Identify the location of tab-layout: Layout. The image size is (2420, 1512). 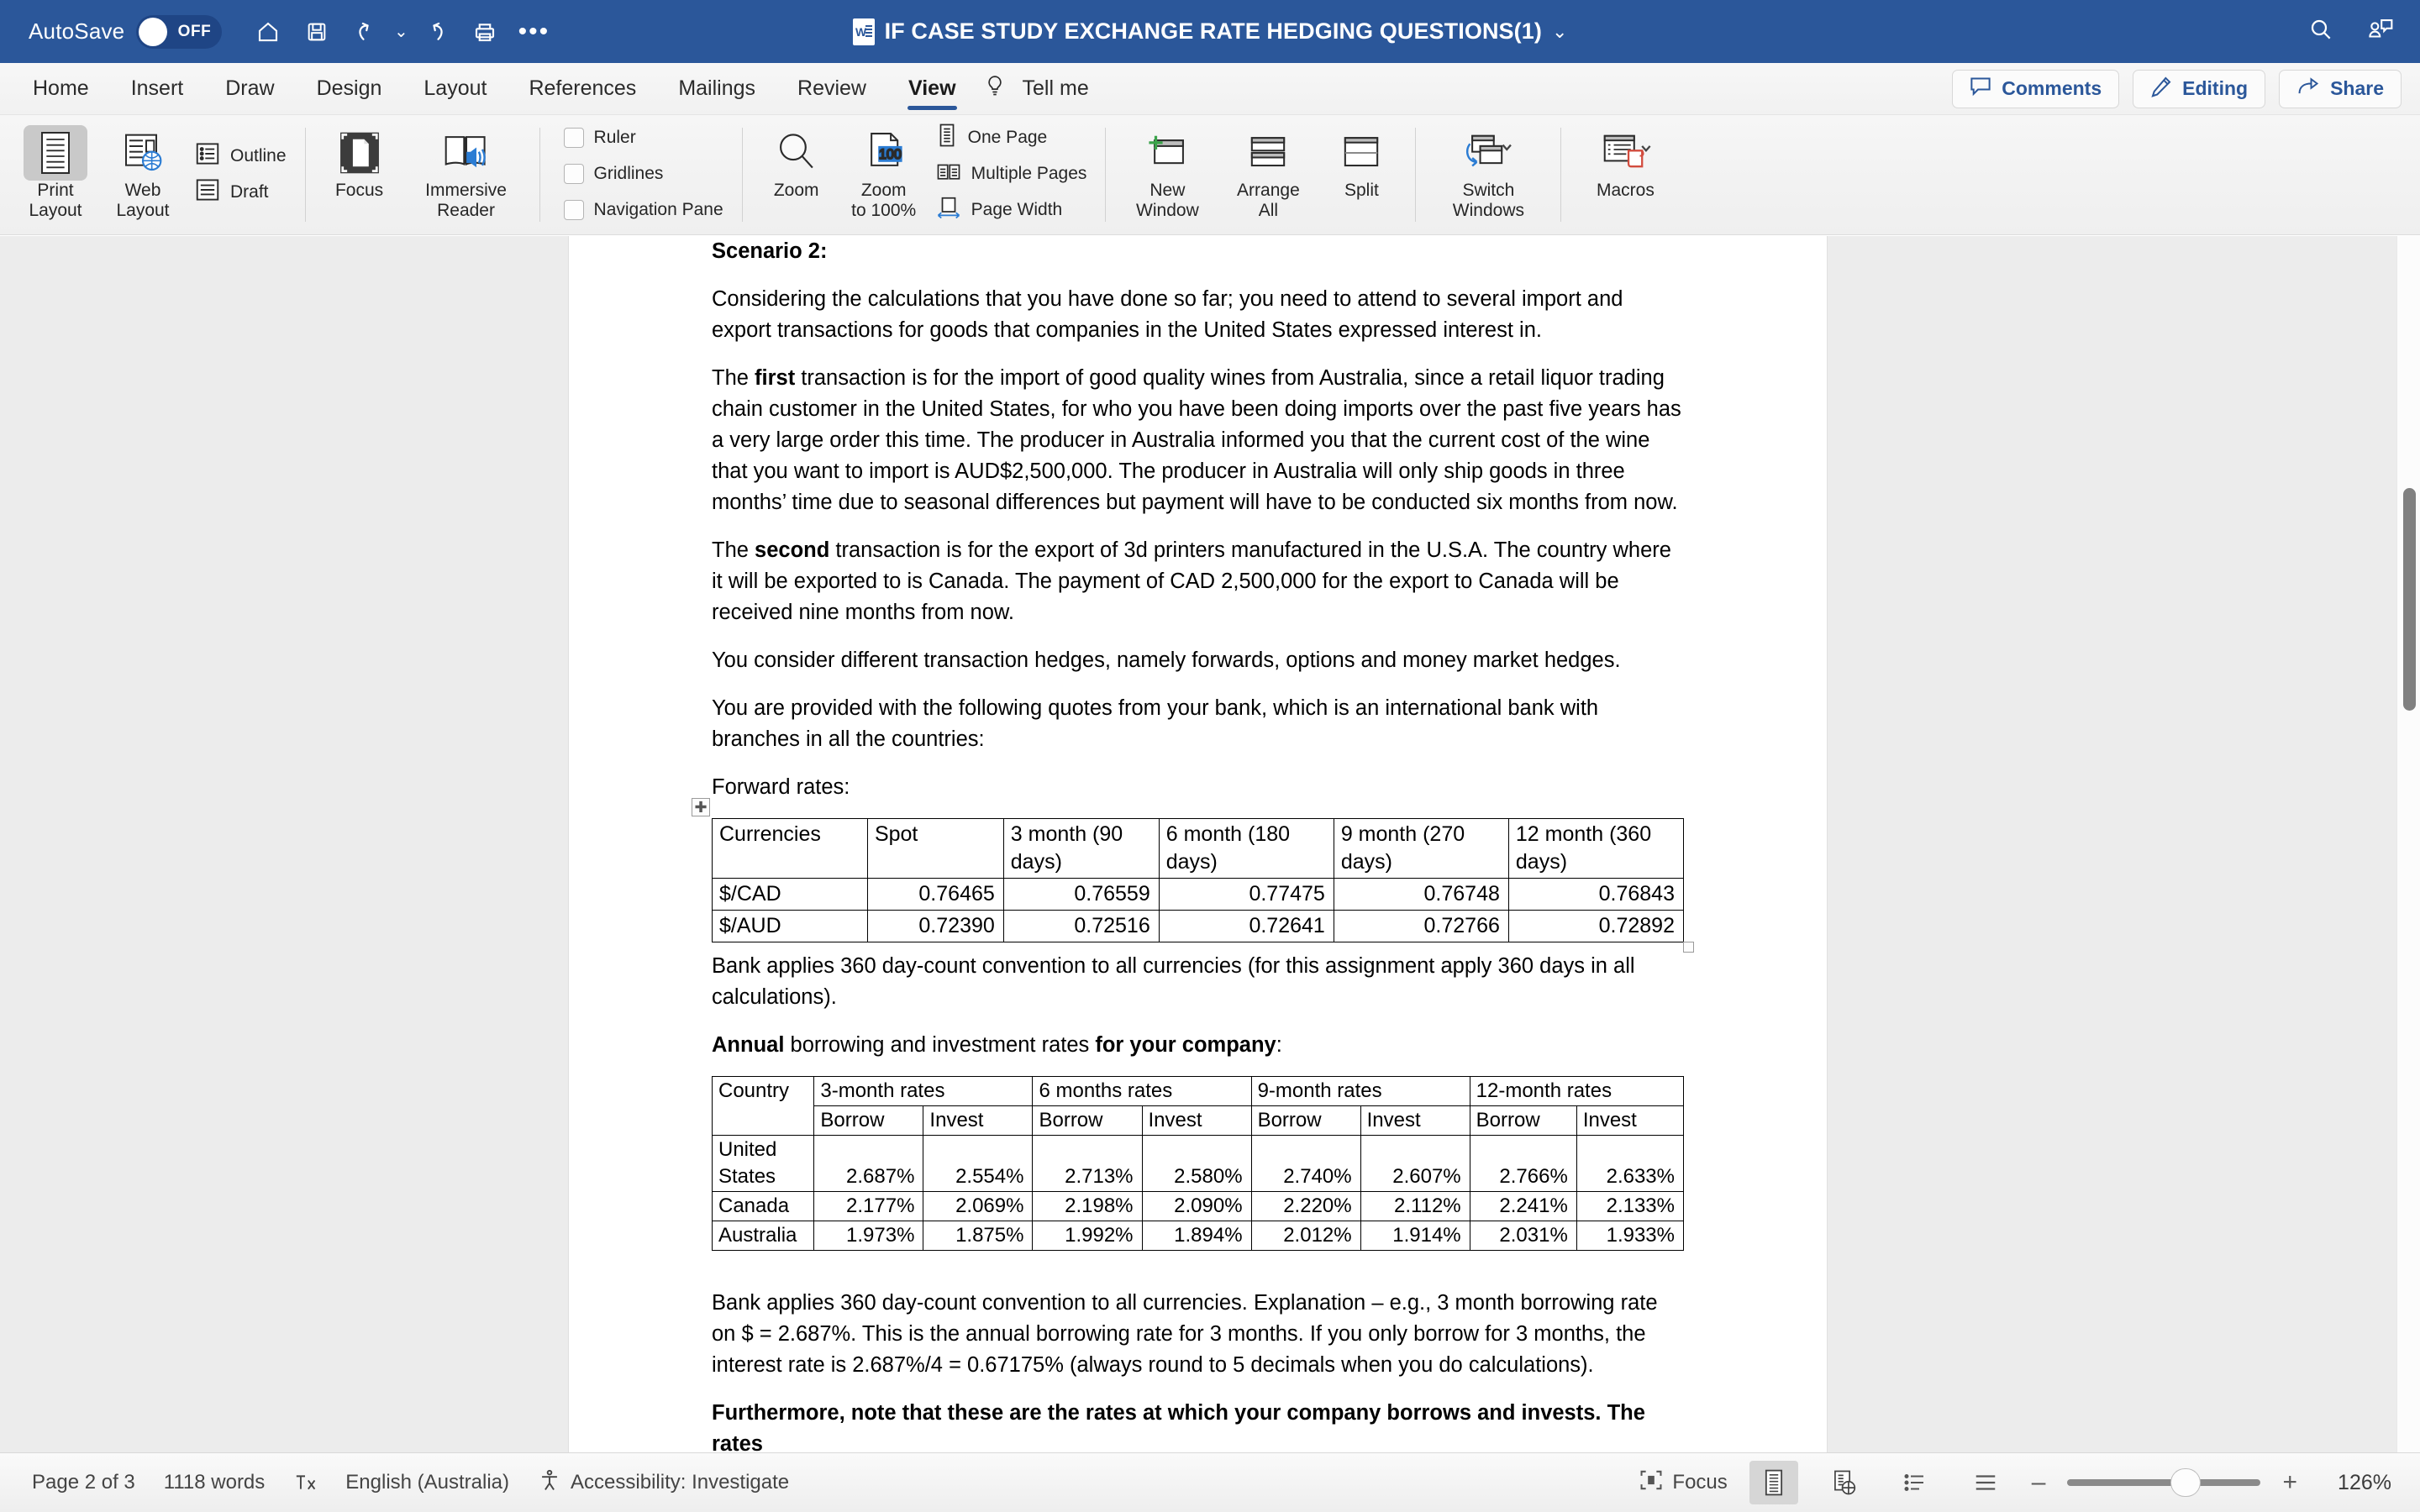
(455, 88).